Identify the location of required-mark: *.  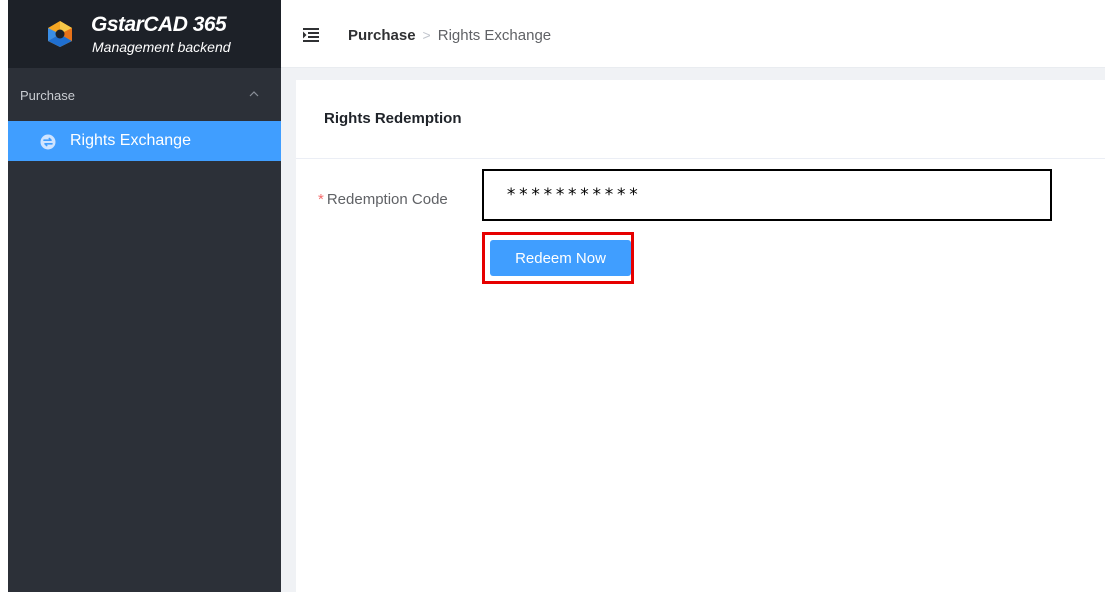
(321, 199).